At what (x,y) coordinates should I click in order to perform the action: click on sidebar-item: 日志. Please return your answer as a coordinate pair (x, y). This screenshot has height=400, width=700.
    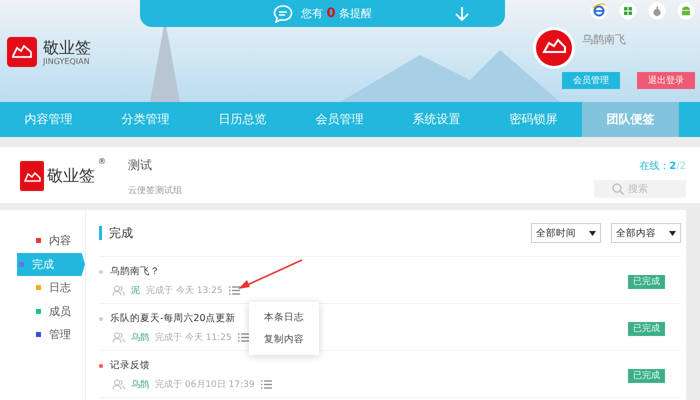
    Looking at the image, I should click on (51, 288).